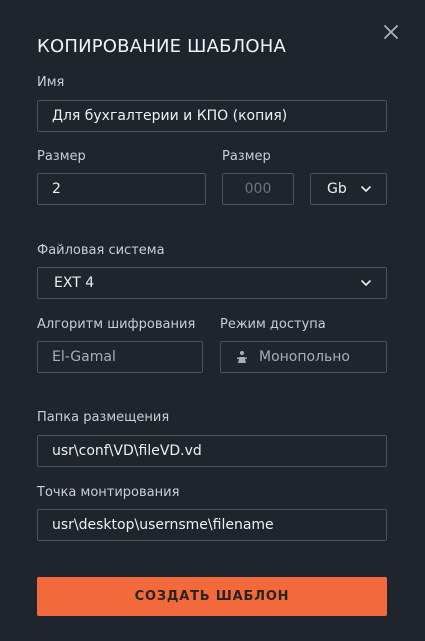  I want to click on mount-point-input: usr\desktop\usernsme\filename, so click(212, 525).